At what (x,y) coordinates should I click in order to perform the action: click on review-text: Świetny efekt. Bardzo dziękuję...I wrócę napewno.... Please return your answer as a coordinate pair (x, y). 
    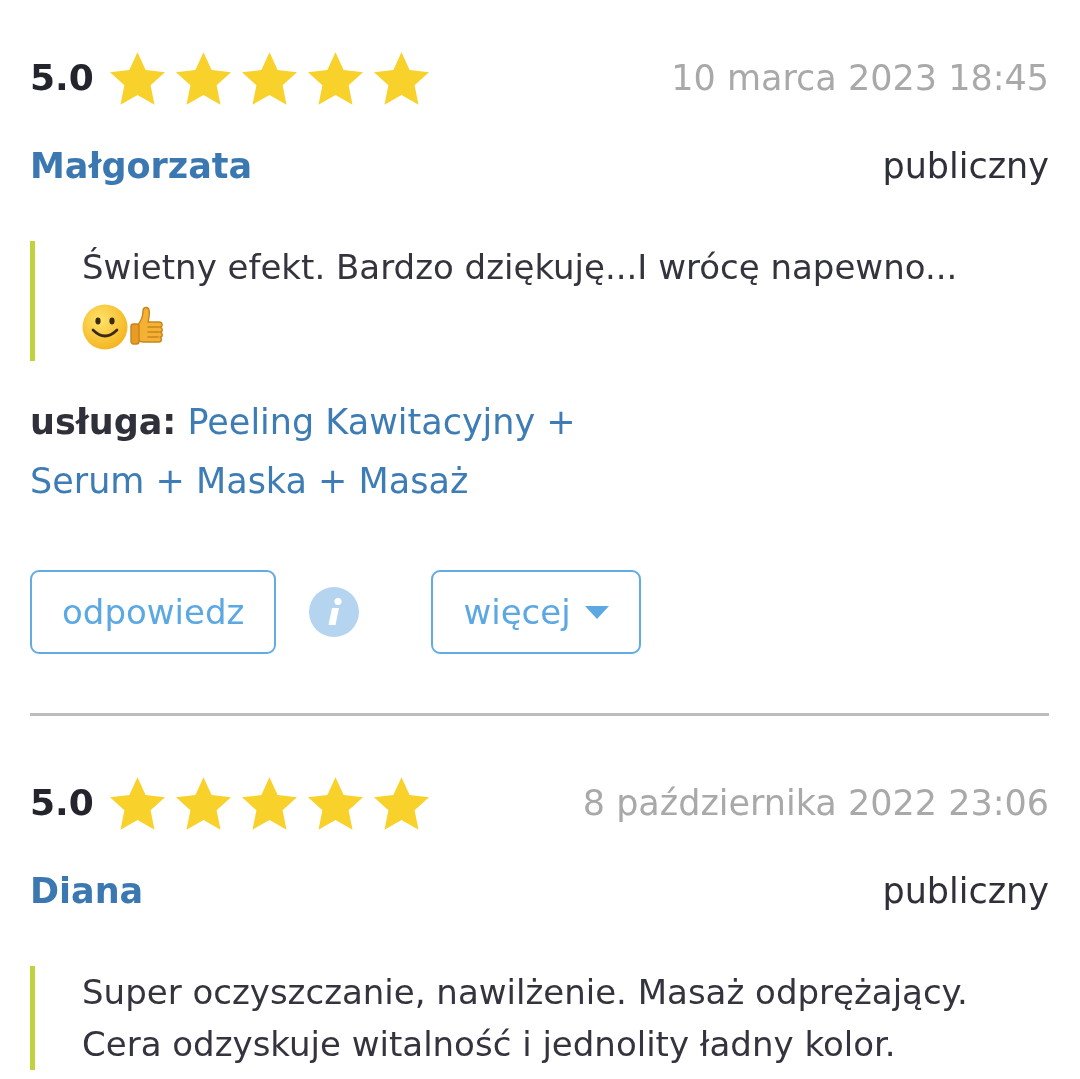
    Looking at the image, I should click on (520, 267).